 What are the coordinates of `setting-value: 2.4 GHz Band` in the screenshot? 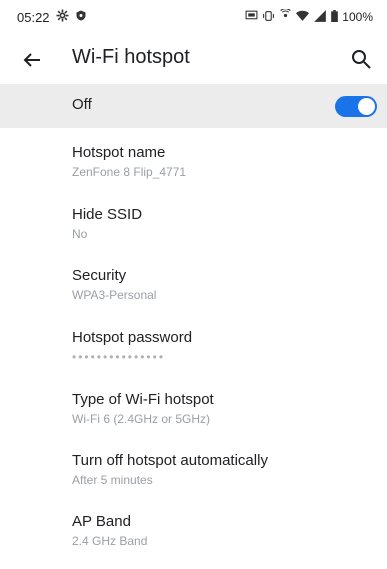 It's located at (110, 541).